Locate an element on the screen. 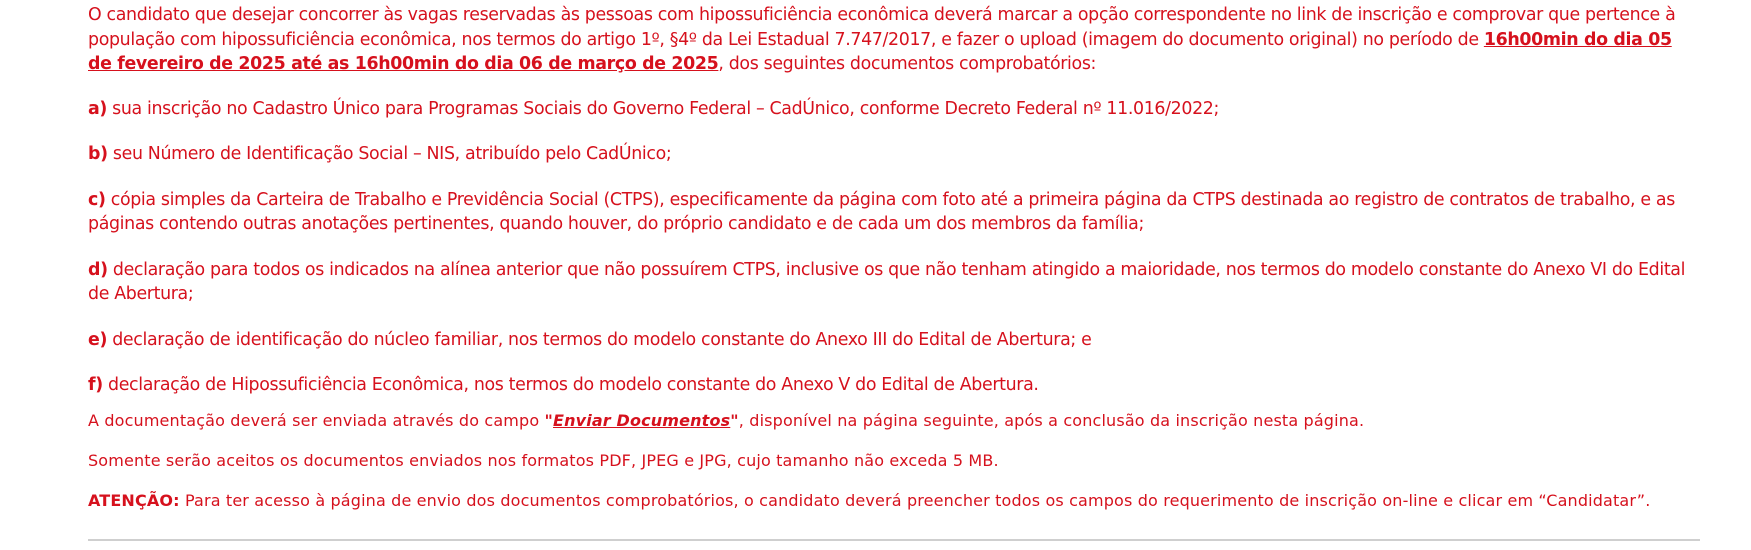 This screenshot has height=550, width=1751. item-letter: a) is located at coordinates (97, 108).